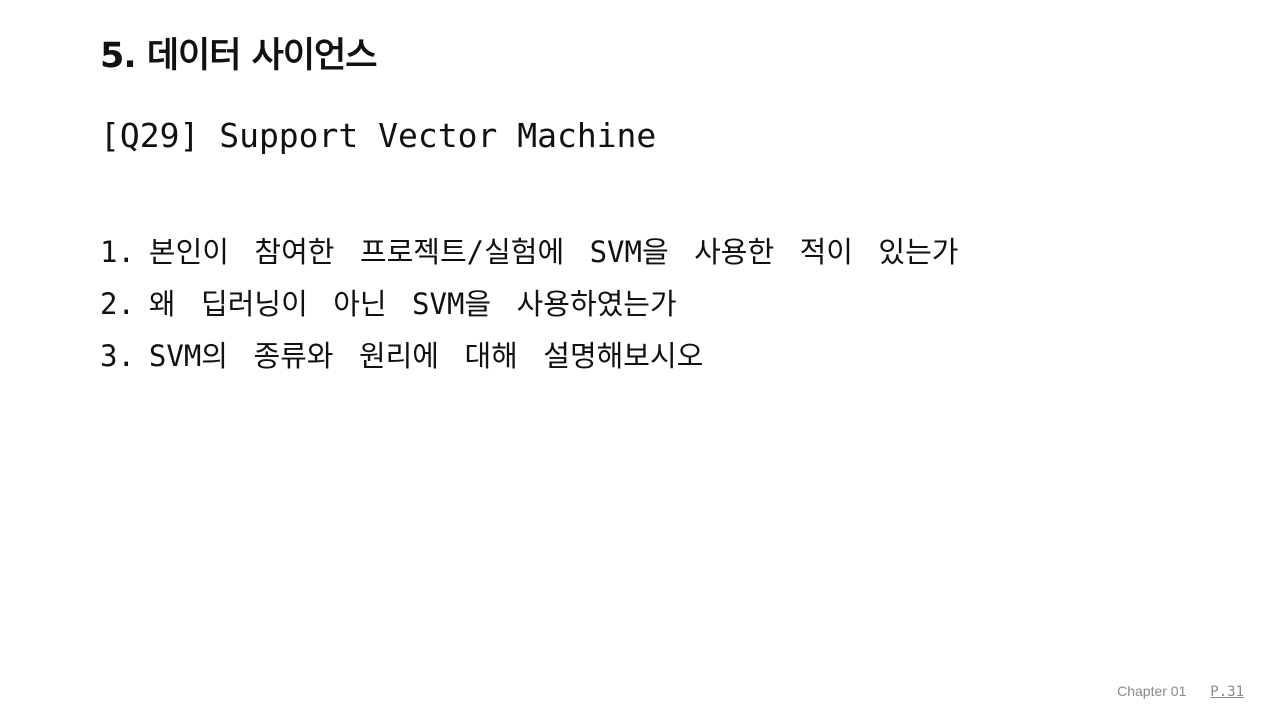 This screenshot has height=720, width=1280. I want to click on question-number: 2., so click(117, 304).